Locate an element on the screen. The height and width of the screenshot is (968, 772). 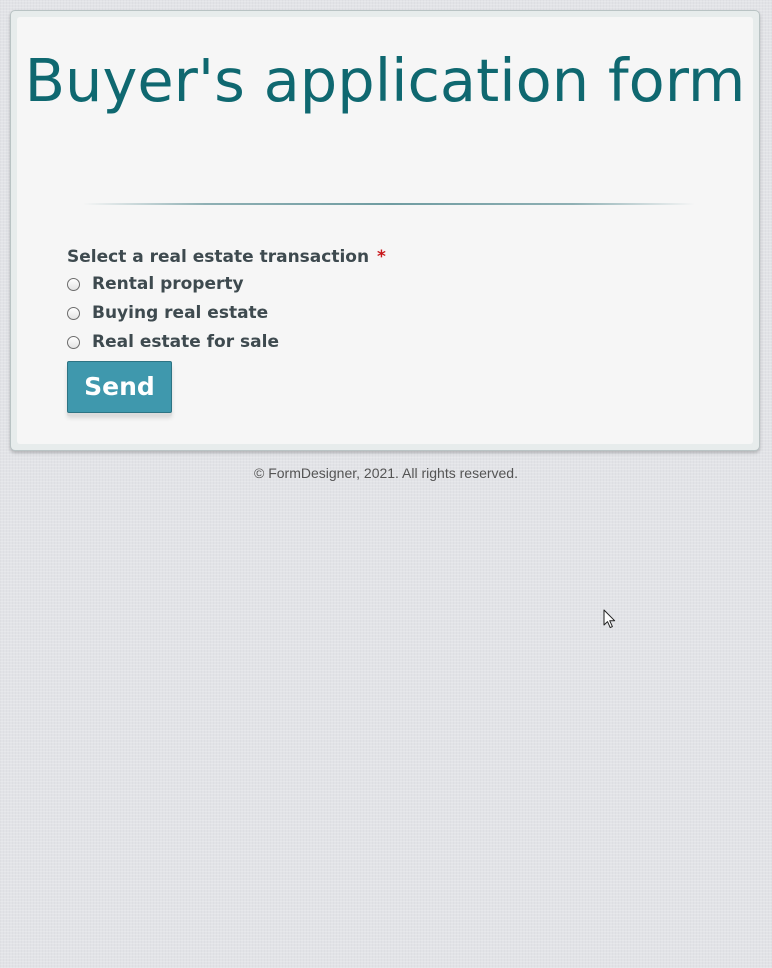
radio-option-buying-real-estate: Buying real estate is located at coordinates (167, 313).